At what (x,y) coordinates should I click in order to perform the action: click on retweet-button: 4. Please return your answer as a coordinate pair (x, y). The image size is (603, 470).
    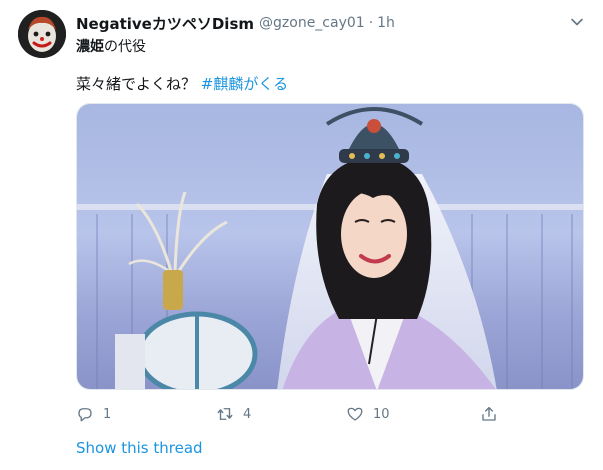
    Looking at the image, I should click on (233, 414).